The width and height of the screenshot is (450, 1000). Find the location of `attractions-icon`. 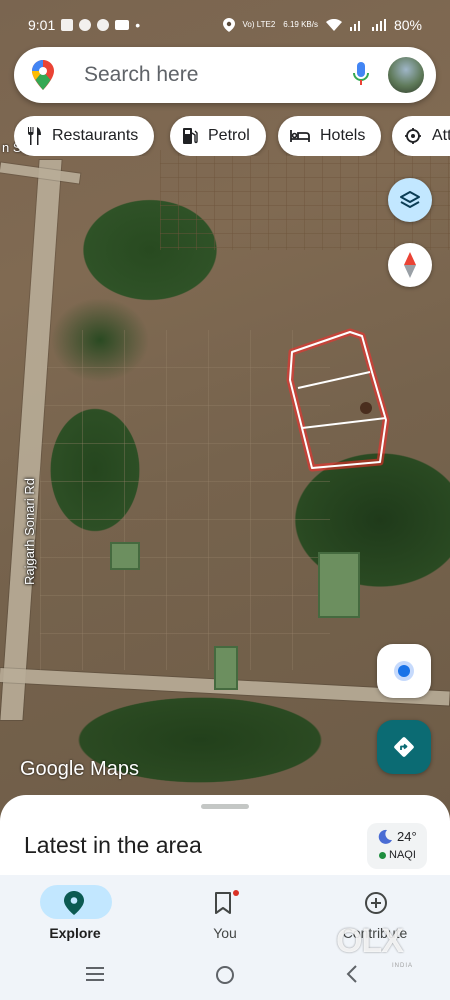

attractions-icon is located at coordinates (413, 136).